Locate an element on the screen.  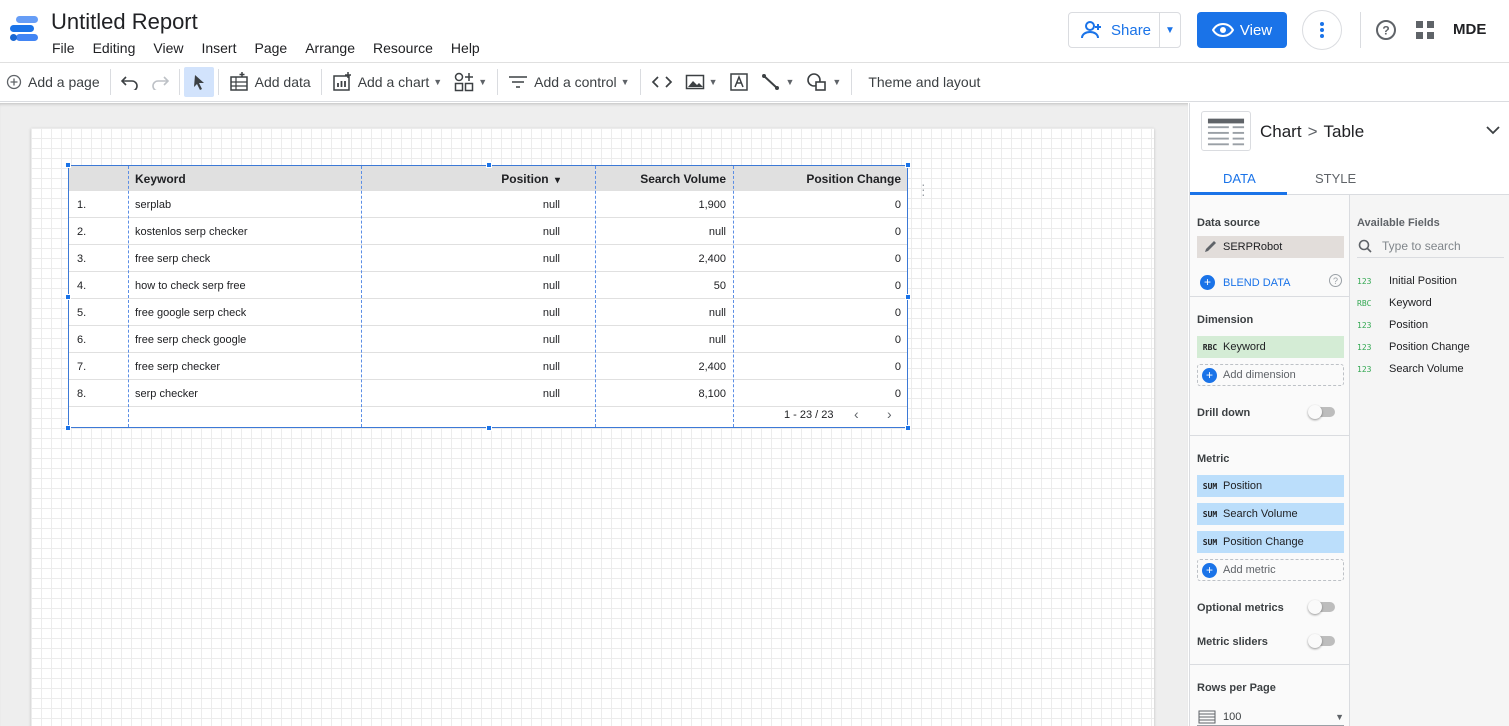
row-number-cell: 5. is located at coordinates (82, 313).